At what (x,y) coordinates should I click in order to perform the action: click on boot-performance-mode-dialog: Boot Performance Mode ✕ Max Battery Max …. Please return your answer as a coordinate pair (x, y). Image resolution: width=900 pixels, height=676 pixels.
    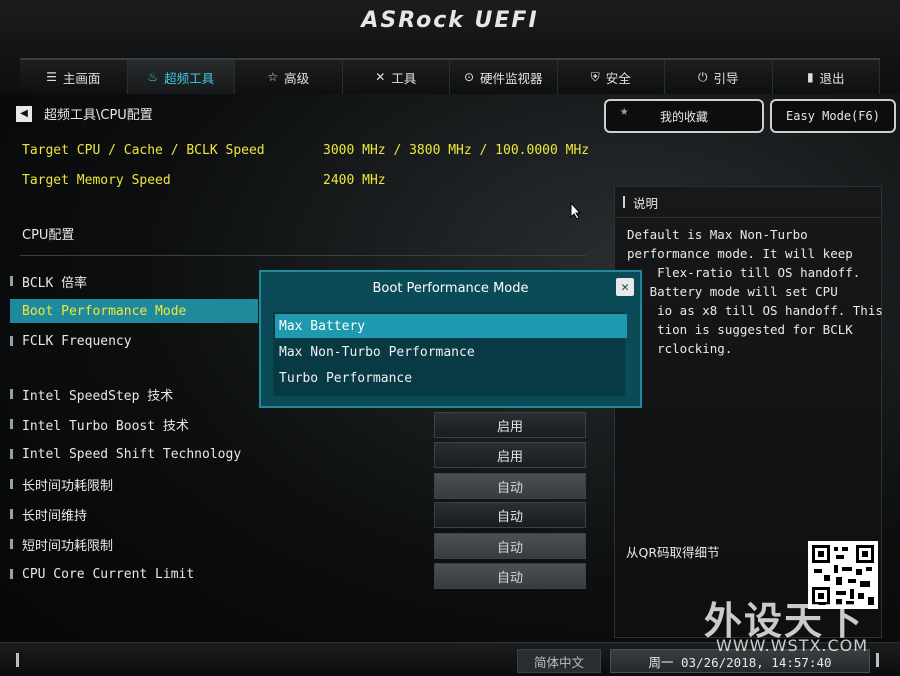
    Looking at the image, I should click on (450, 339).